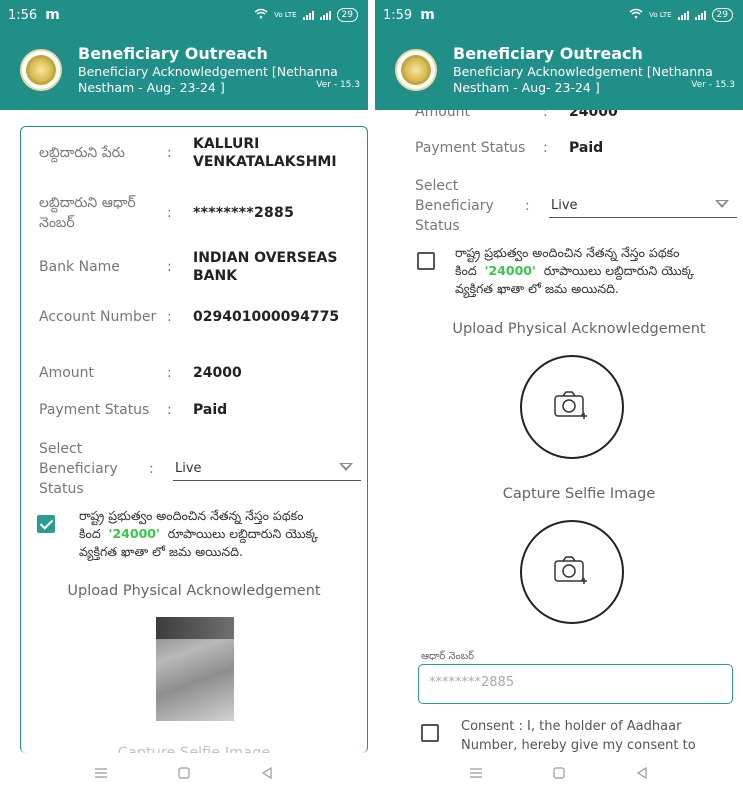  Describe the element at coordinates (244, 213) in the screenshot. I see `field-value: ********2885` at that location.